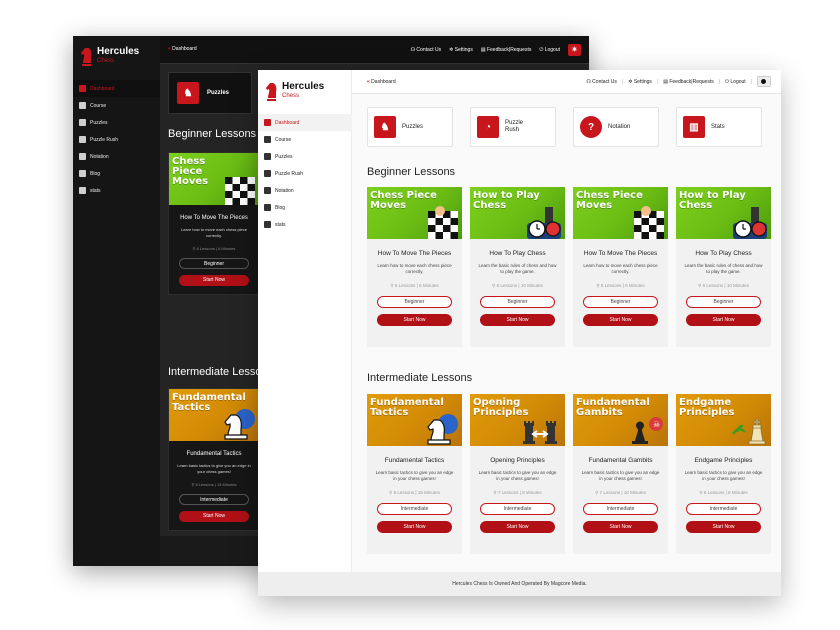 The width and height of the screenshot is (840, 630). Describe the element at coordinates (210, 93) in the screenshot. I see `dark-puzzles-card: ♞ Puzzles` at that location.